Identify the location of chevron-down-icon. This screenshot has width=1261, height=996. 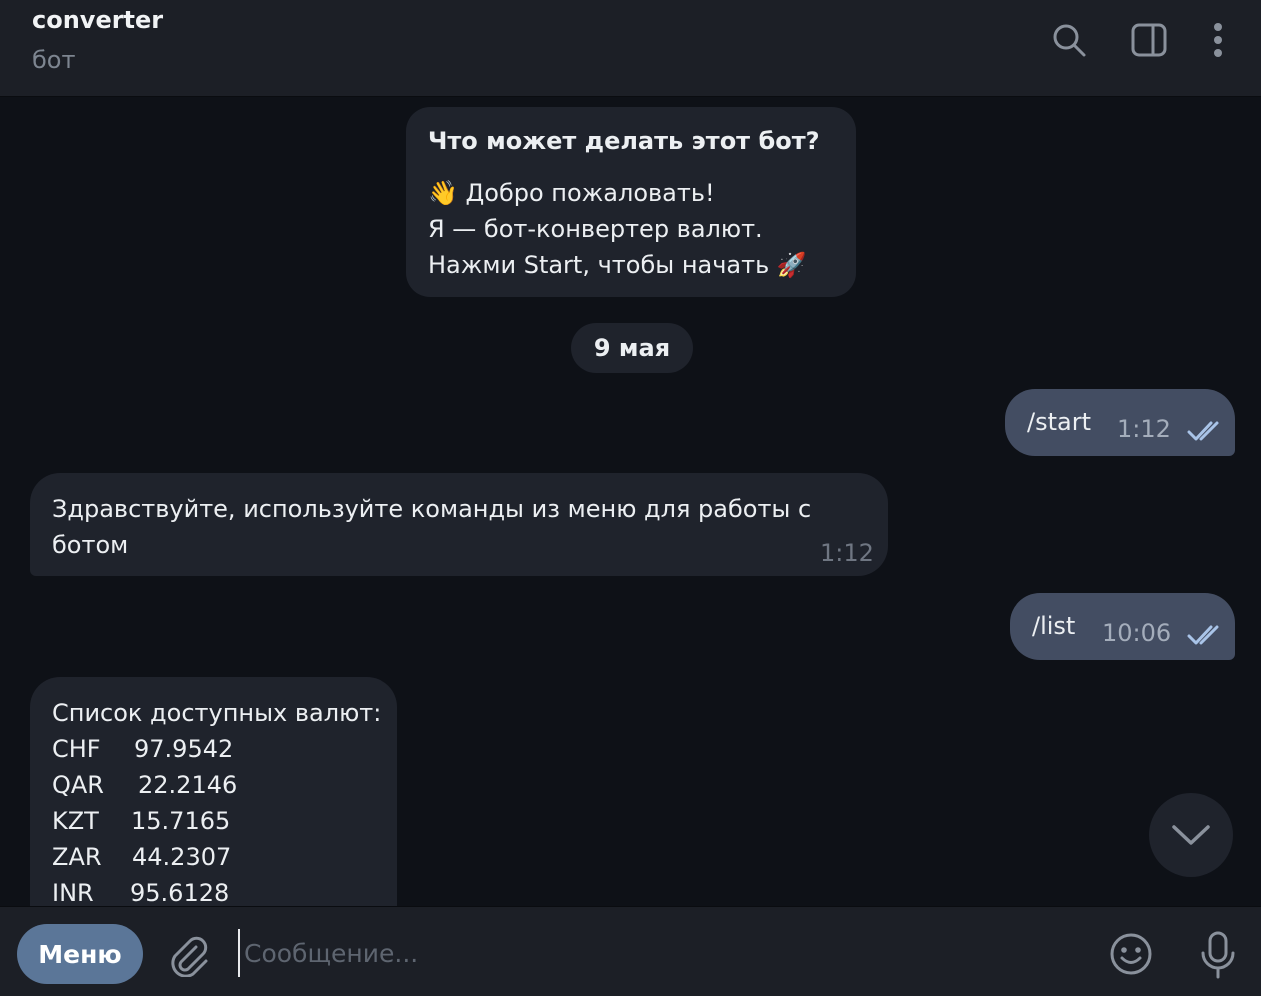
(1191, 835).